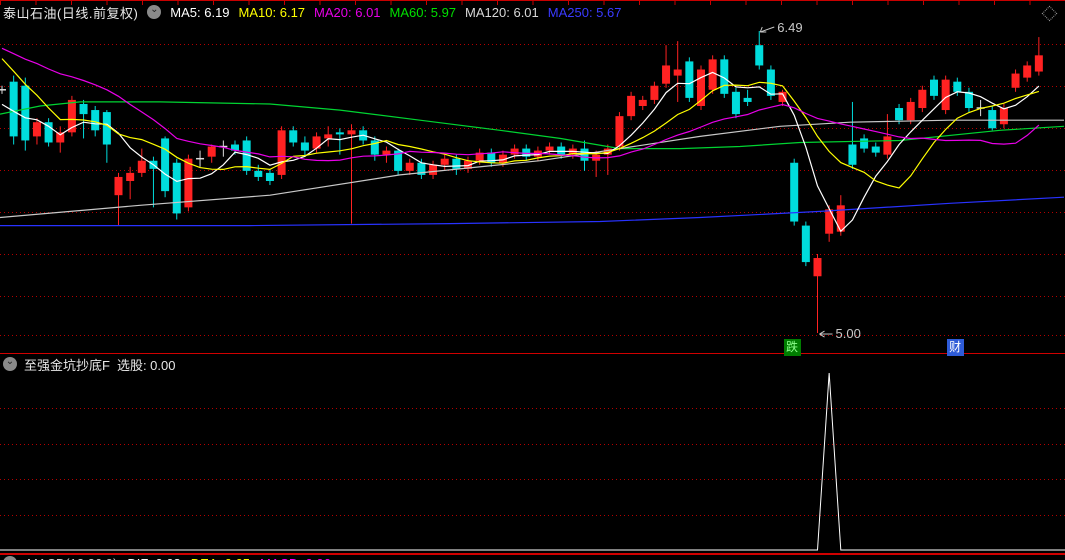 The height and width of the screenshot is (560, 1065). Describe the element at coordinates (502, 12) in the screenshot. I see `ma120-label: MA120: 6.01` at that location.